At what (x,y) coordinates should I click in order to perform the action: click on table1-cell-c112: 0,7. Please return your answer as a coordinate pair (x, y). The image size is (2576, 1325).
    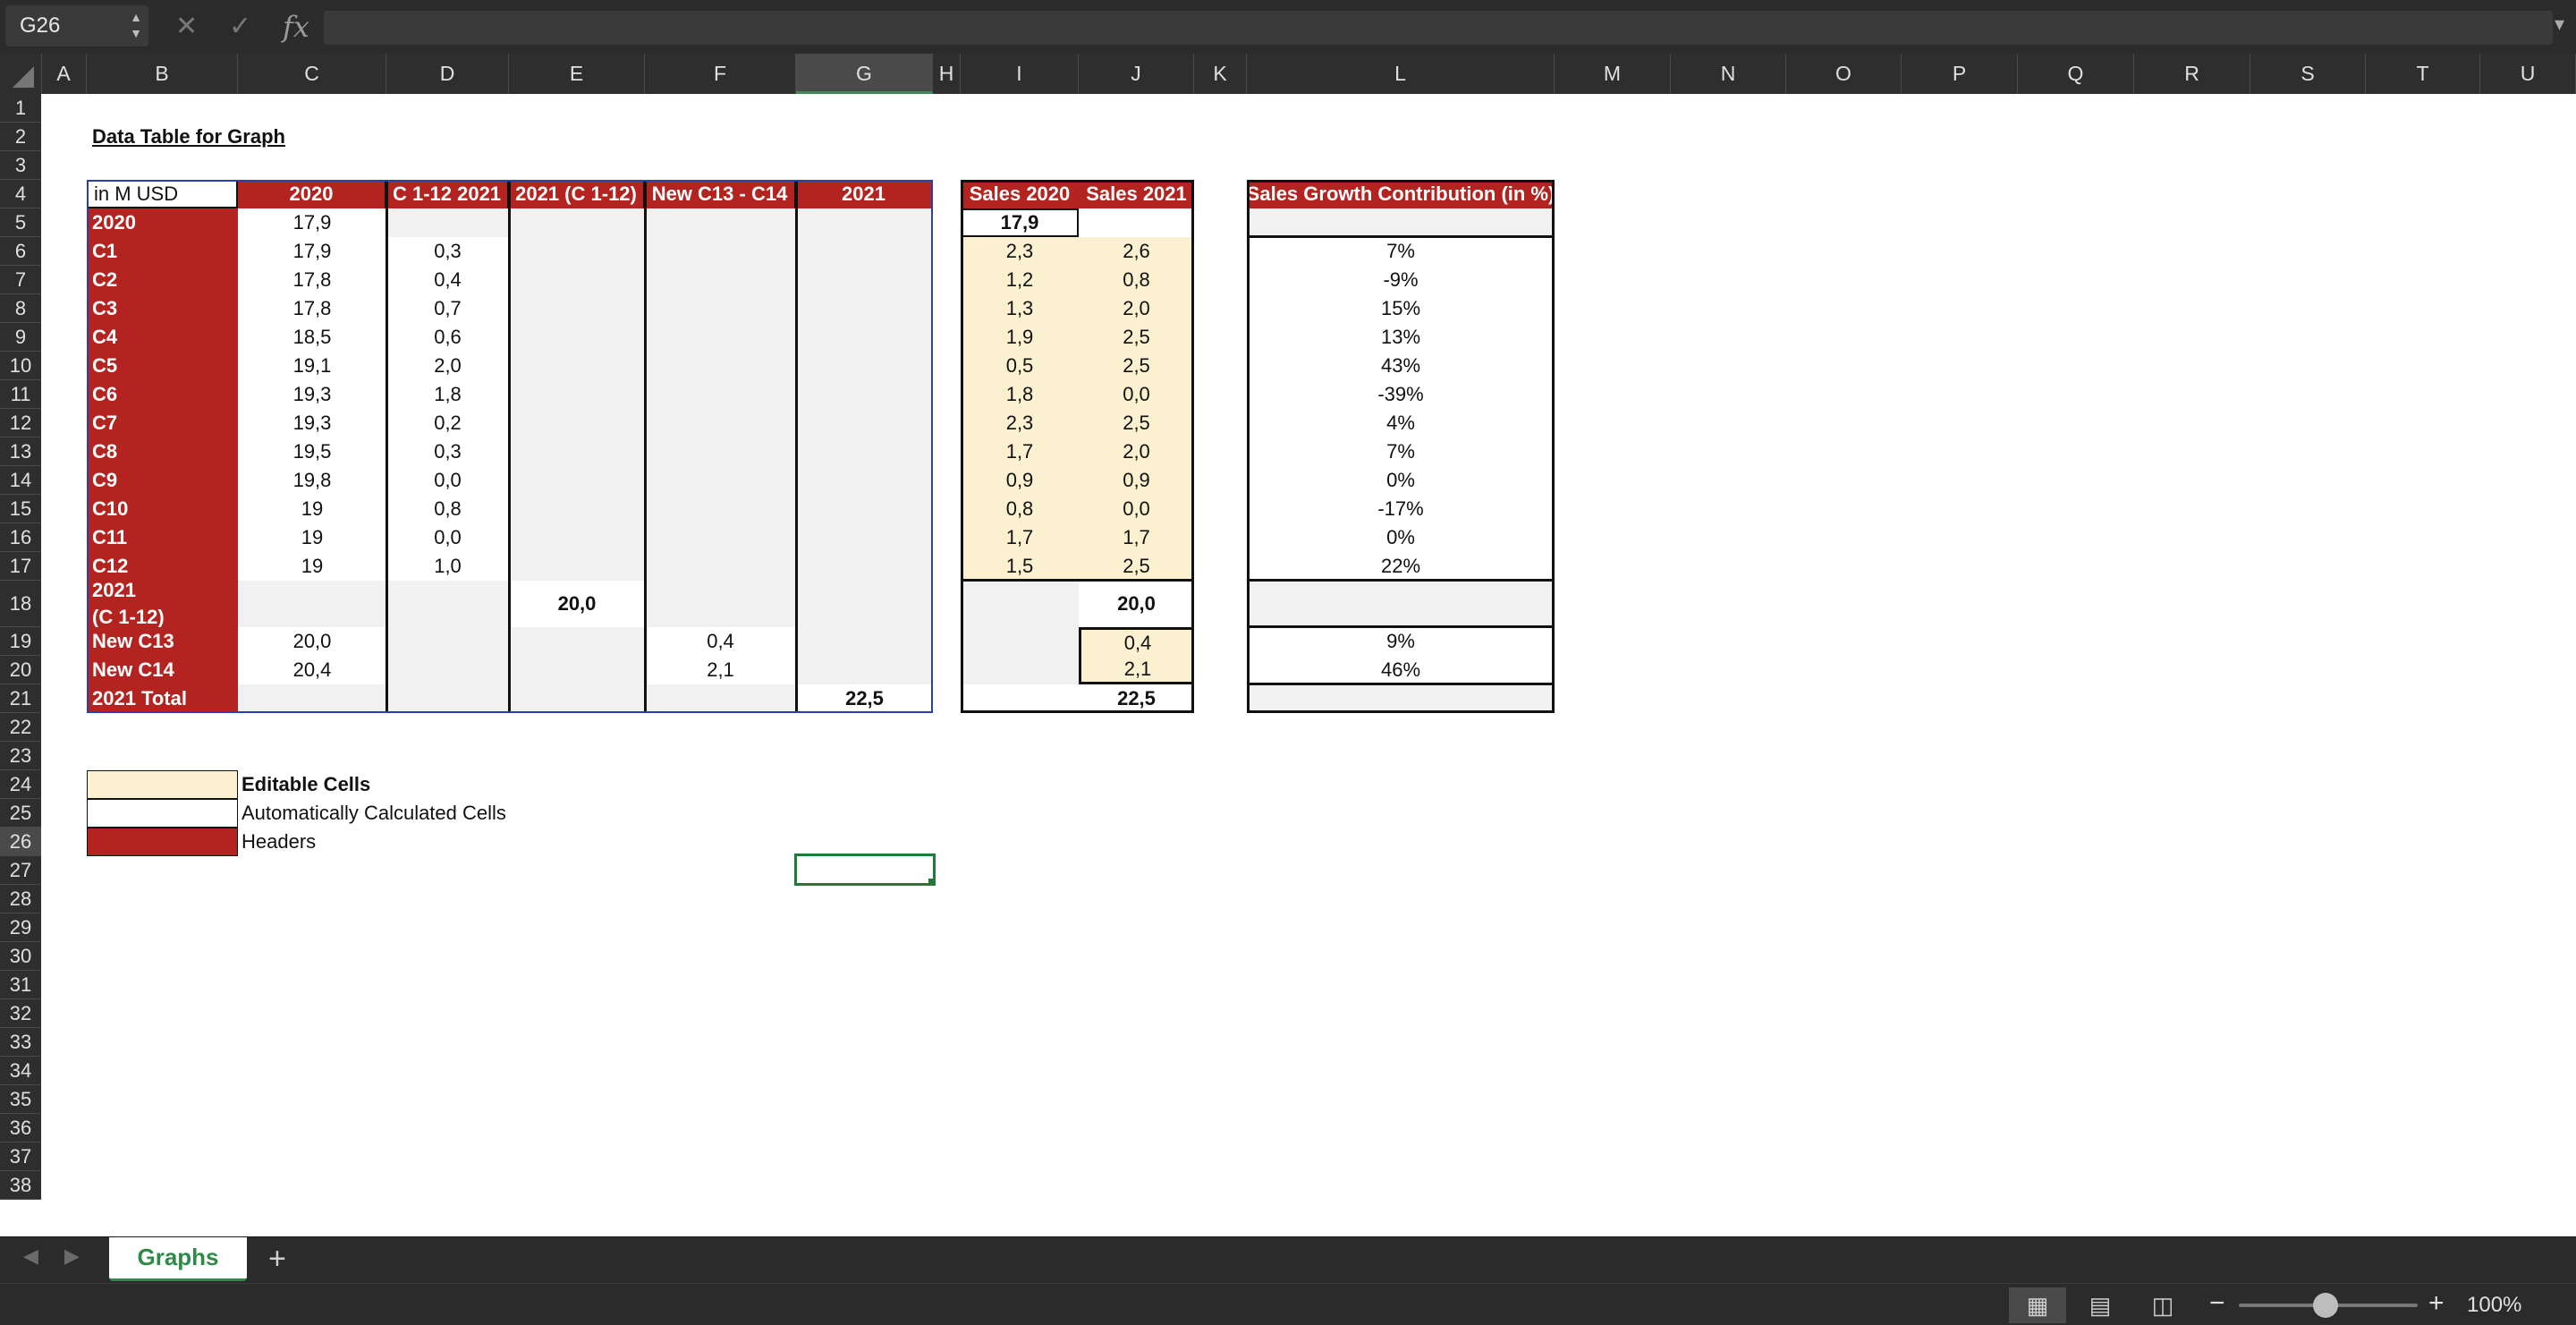
    Looking at the image, I should click on (447, 308).